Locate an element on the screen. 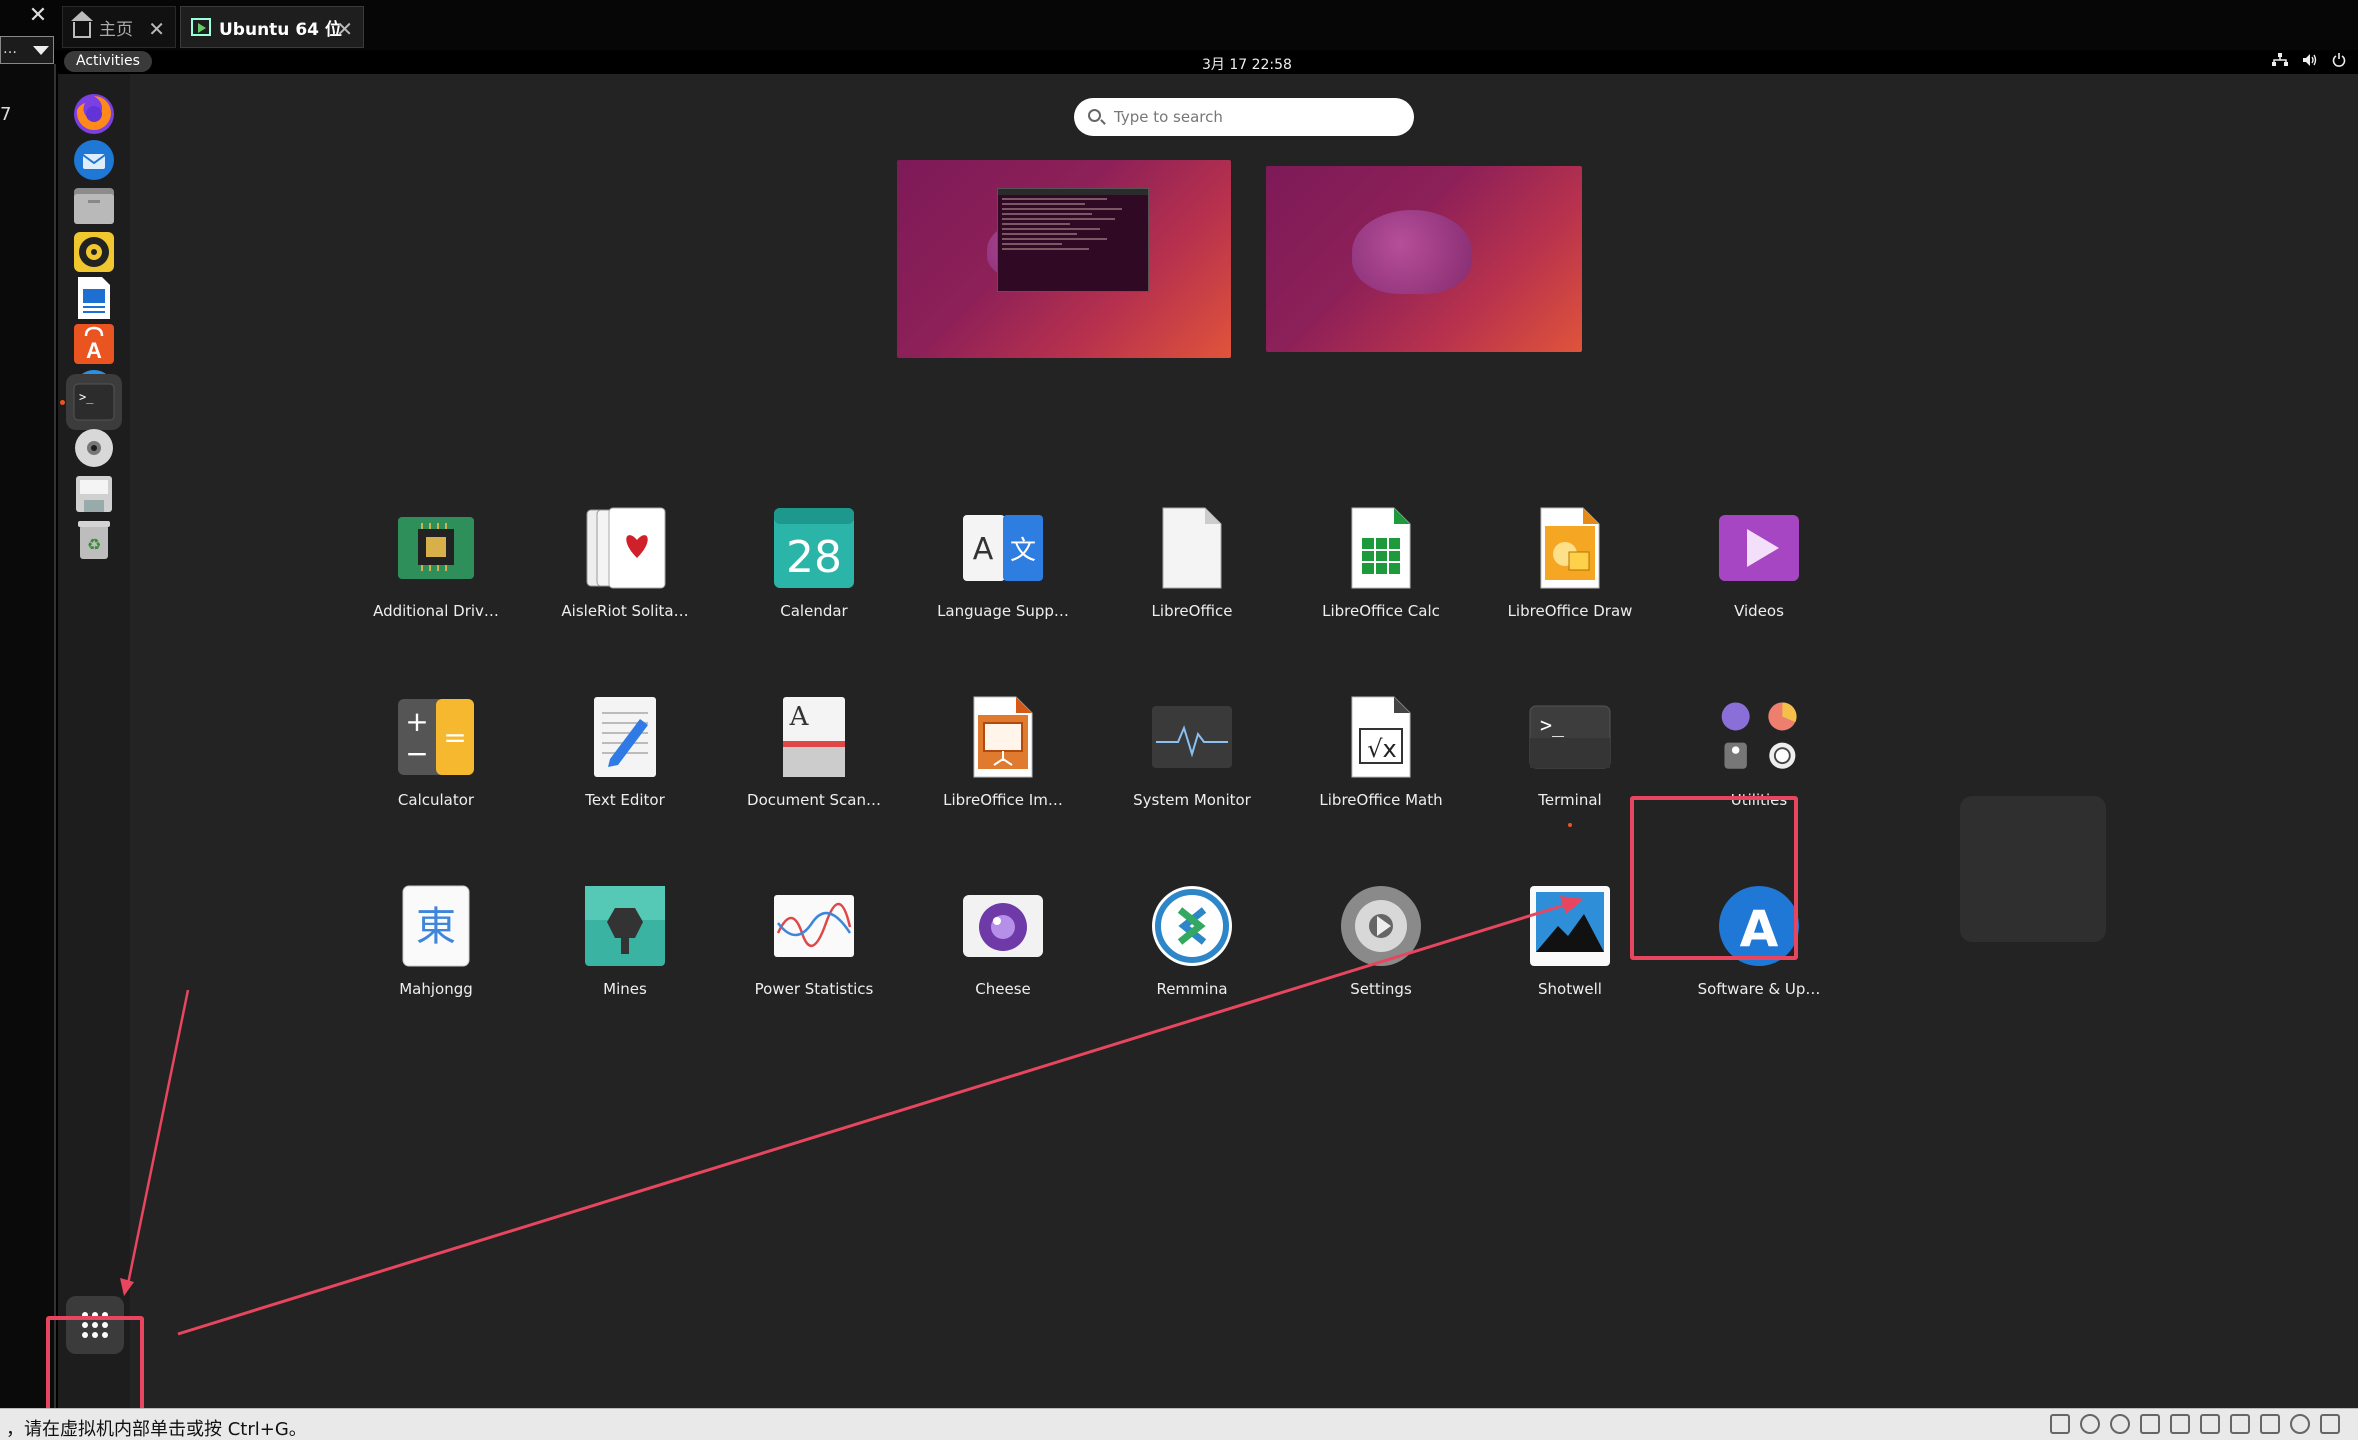 This screenshot has width=2358, height=1440. app-calendar: 28 Calendar is located at coordinates (814, 563).